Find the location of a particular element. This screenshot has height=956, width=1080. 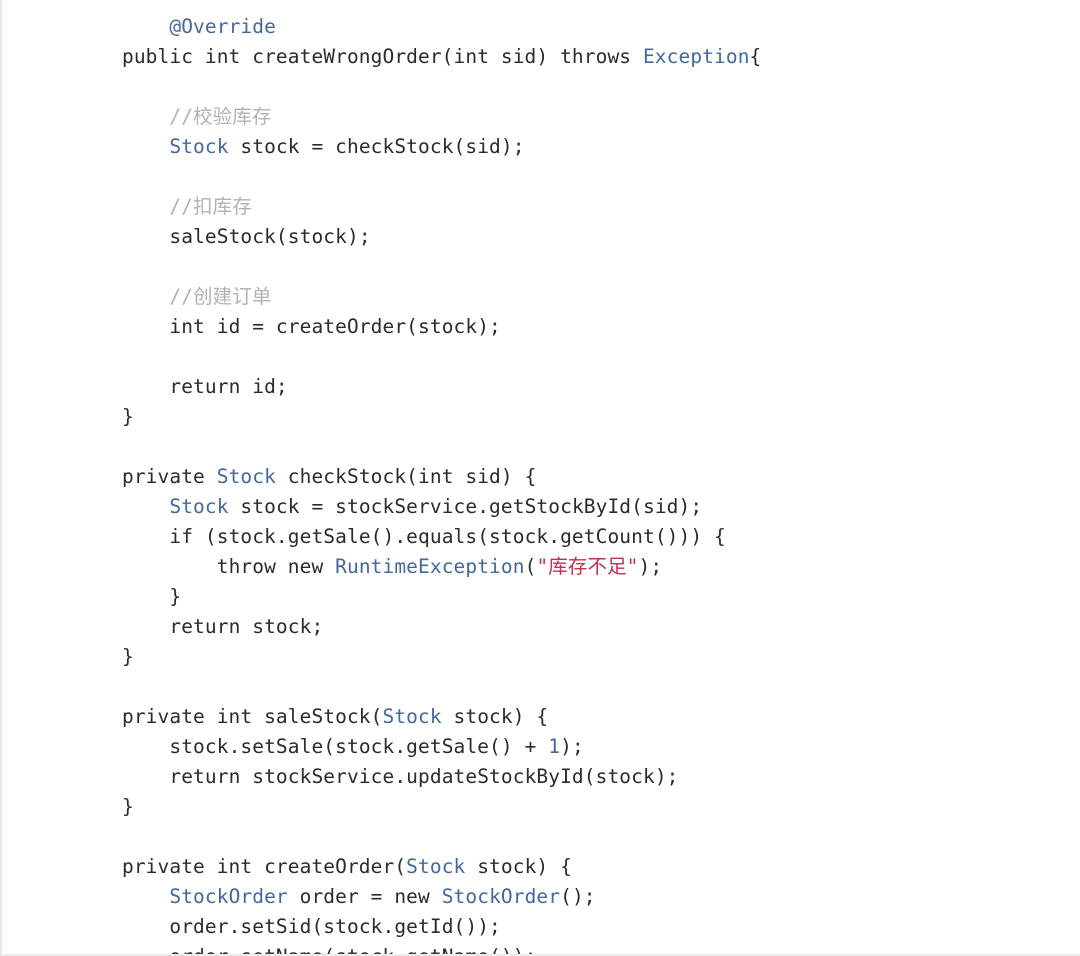

code-token-plain: private int createOrder( is located at coordinates (264, 866).